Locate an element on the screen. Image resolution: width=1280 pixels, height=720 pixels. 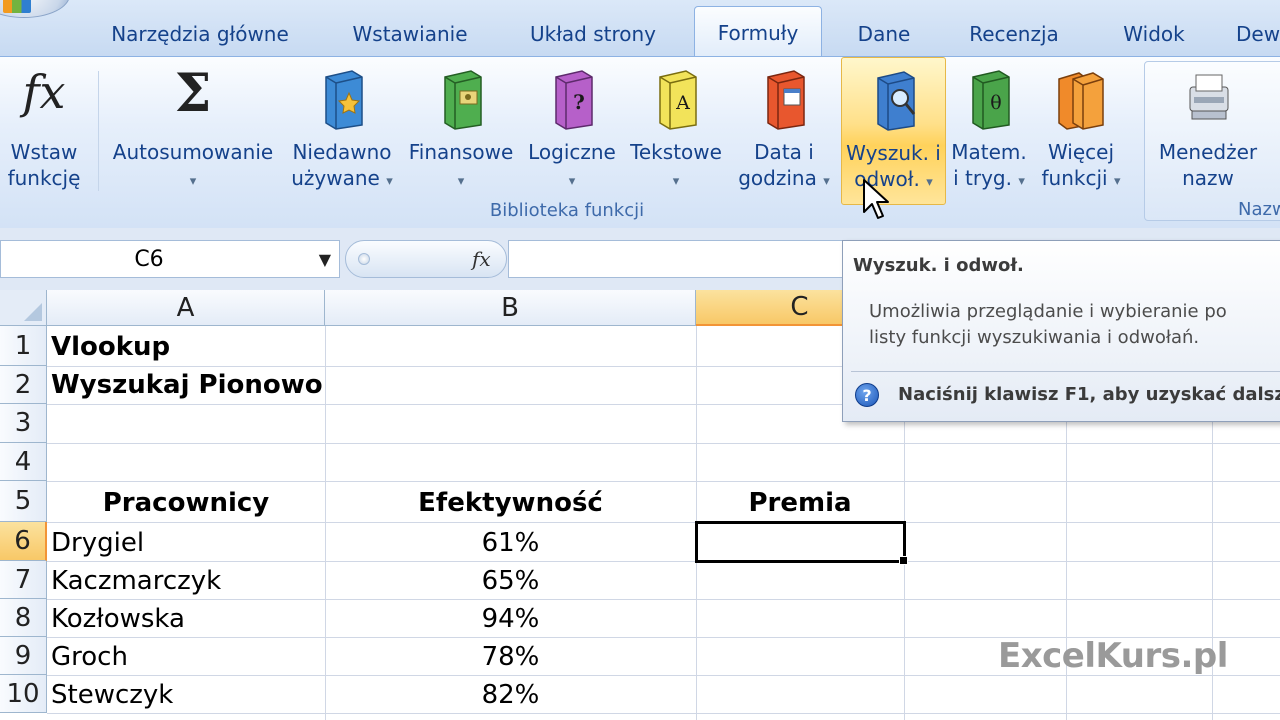
tab-narzedzia-glowne: Narzędzia główne is located at coordinates (200, 34).